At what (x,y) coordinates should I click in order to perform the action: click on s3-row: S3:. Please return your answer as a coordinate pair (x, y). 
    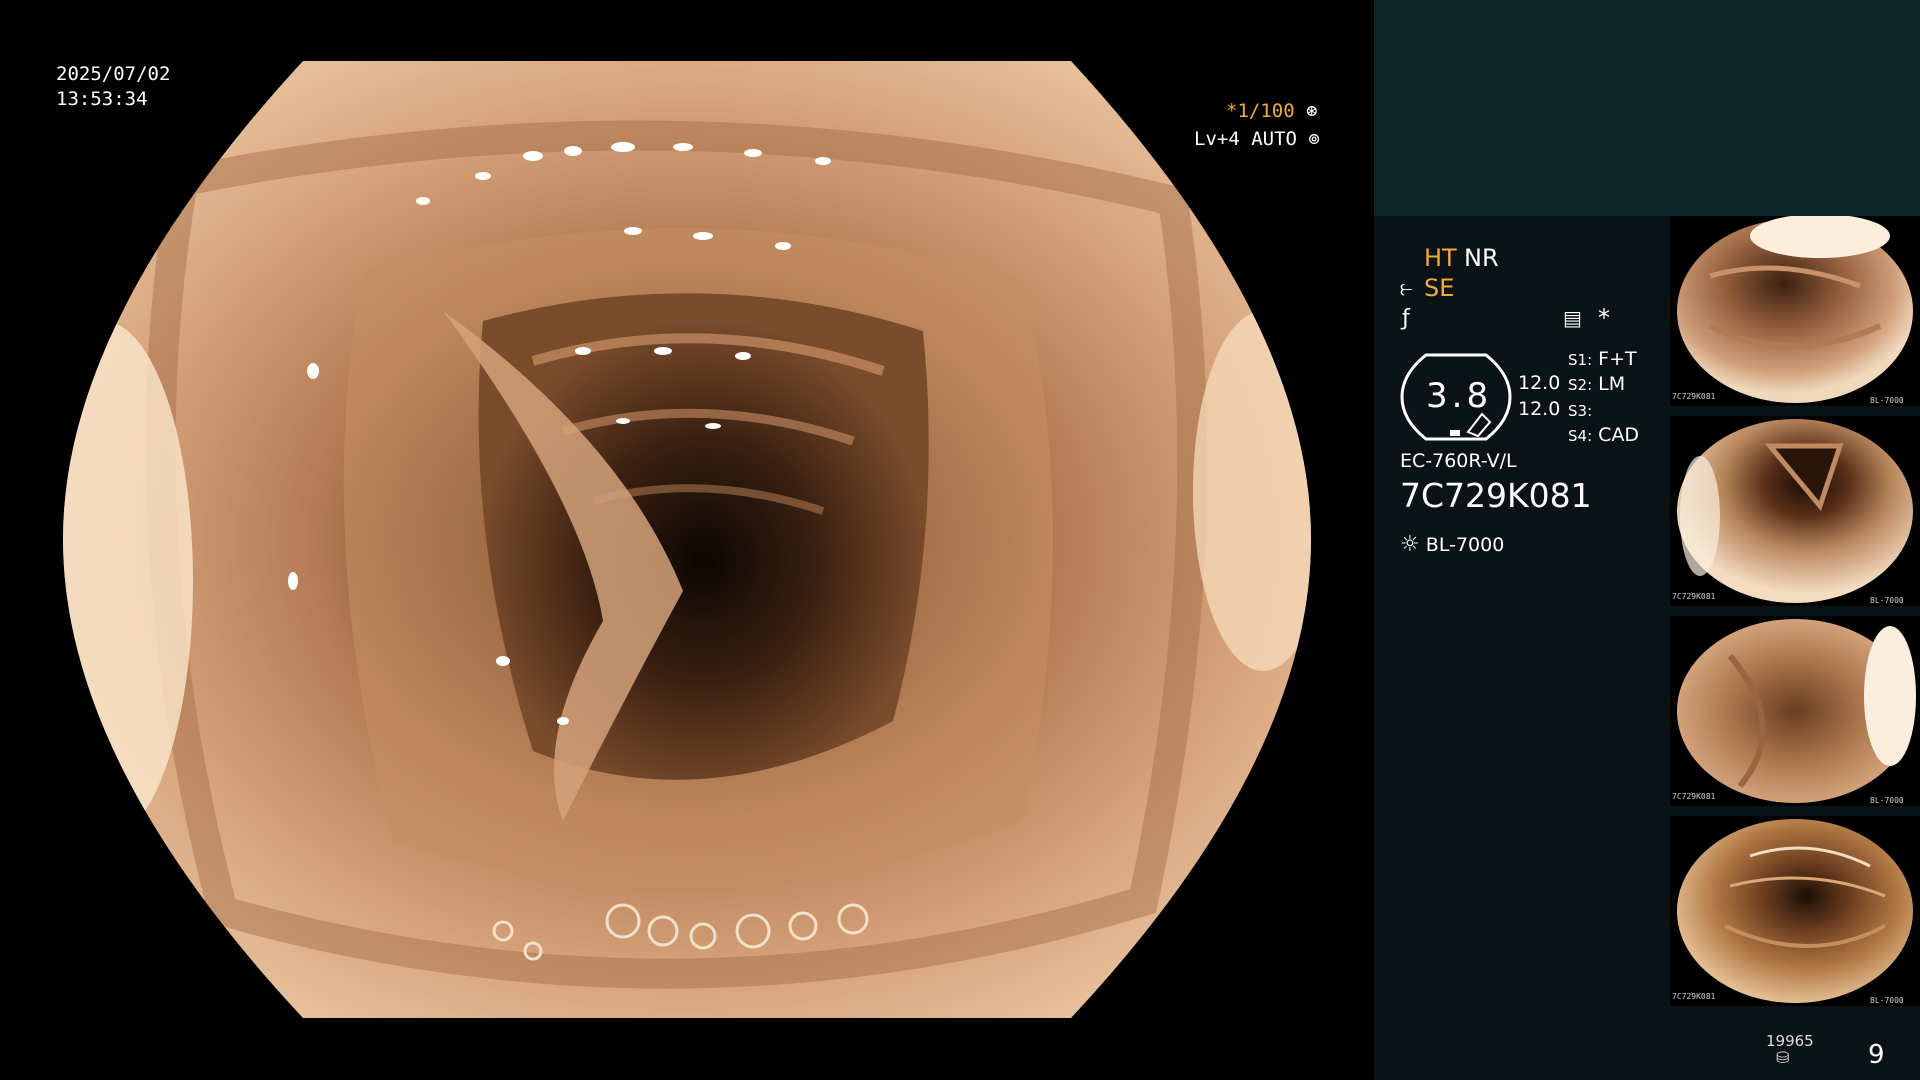
    Looking at the image, I should click on (1580, 410).